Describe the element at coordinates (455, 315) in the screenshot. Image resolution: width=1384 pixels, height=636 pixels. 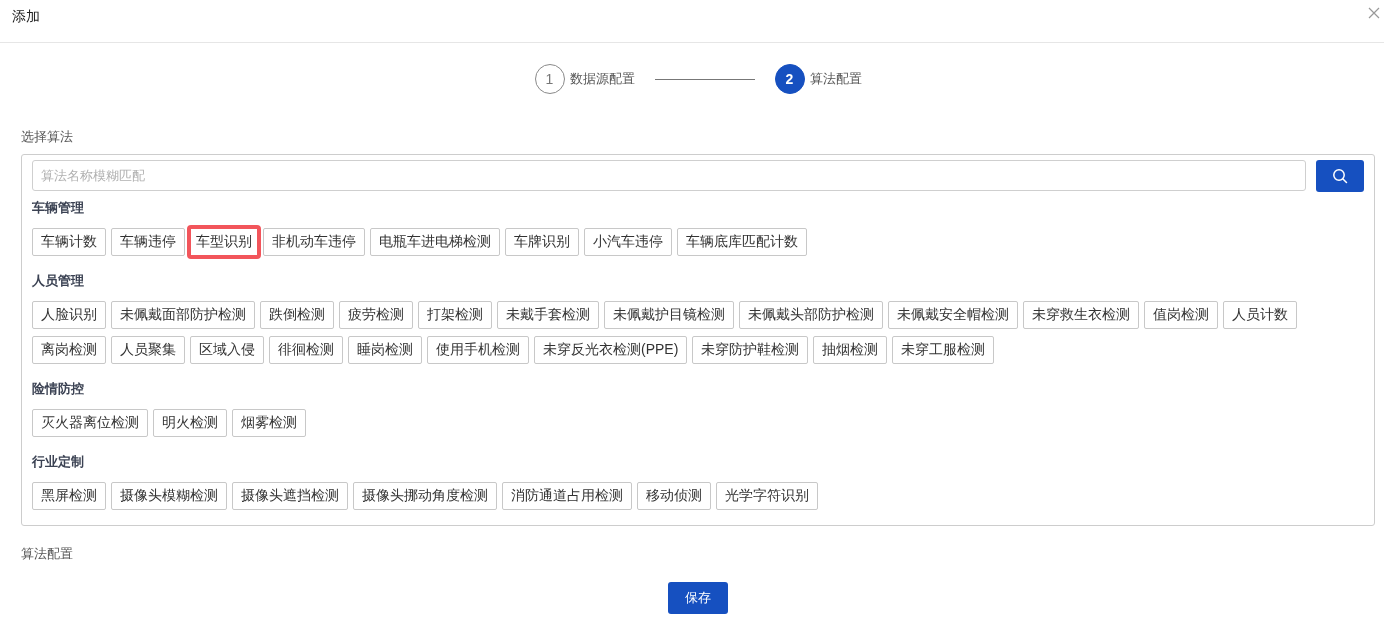
I see `algorithm-tag: 打架检测` at that location.